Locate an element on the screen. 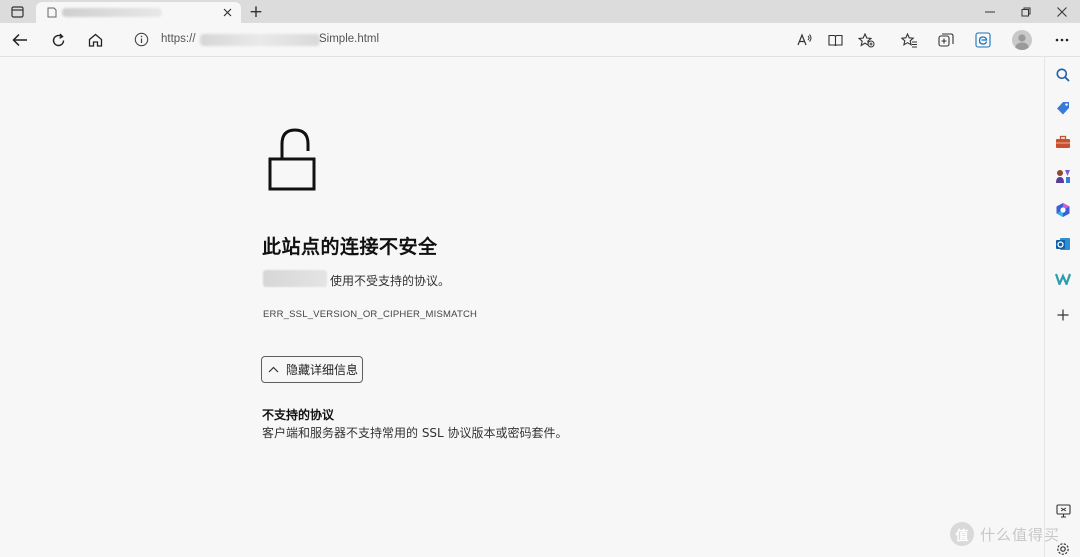  hide-details-button: 隐藏详细信息 is located at coordinates (312, 369).